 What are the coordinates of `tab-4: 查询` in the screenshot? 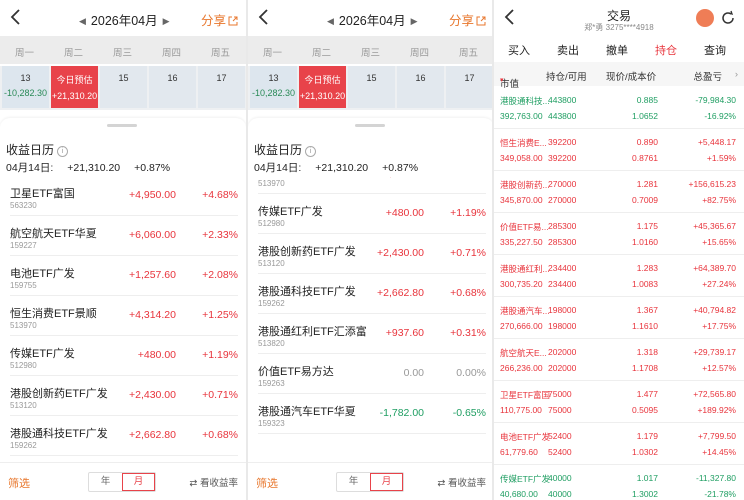 It's located at (715, 50).